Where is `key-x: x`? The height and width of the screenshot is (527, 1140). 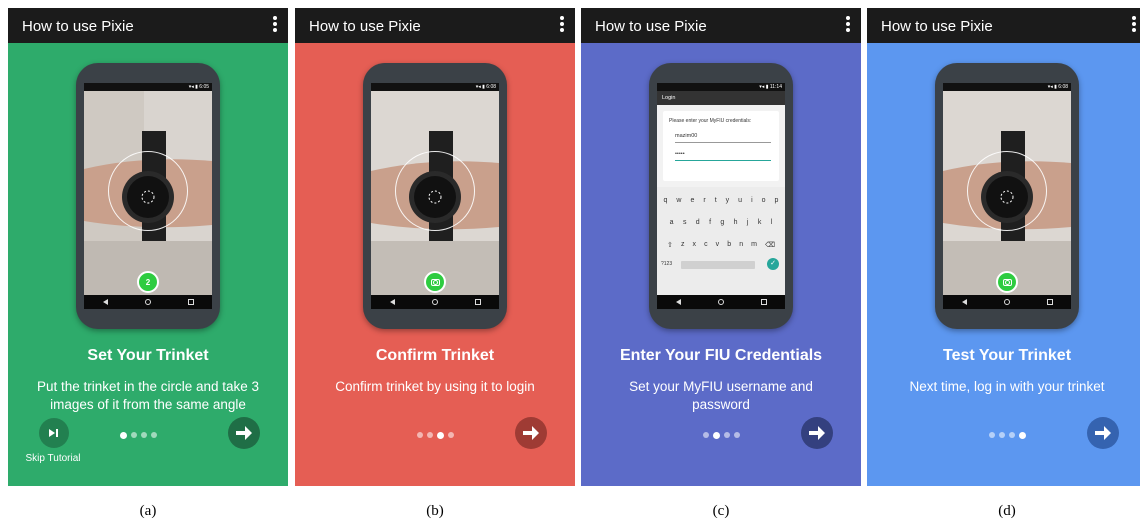 key-x: x is located at coordinates (695, 245).